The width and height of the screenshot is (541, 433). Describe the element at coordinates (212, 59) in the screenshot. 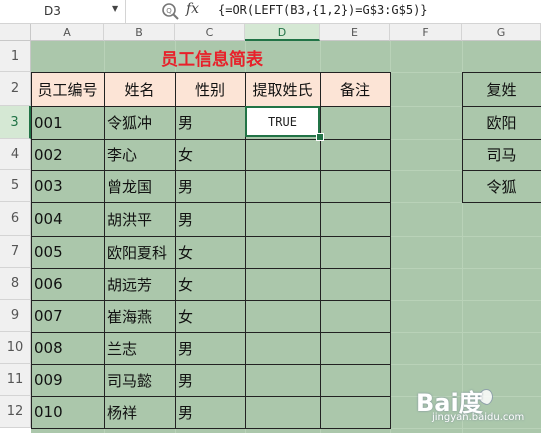

I see `sheet-title: 员工信息简表` at that location.